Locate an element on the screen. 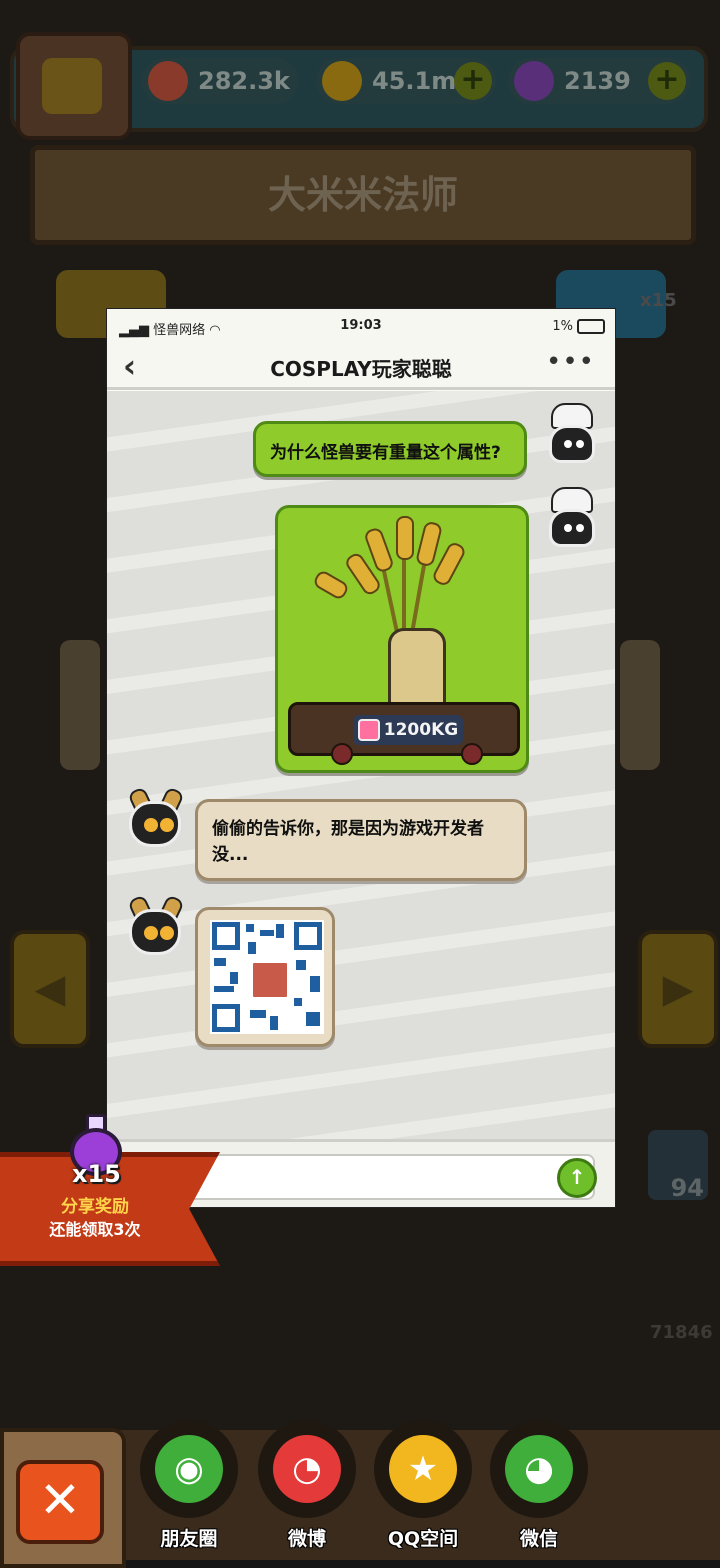 The width and height of the screenshot is (720, 1568). status-bar: ▂▄▆ 怪兽网络 ◠ 19:03 1% is located at coordinates (361, 326).